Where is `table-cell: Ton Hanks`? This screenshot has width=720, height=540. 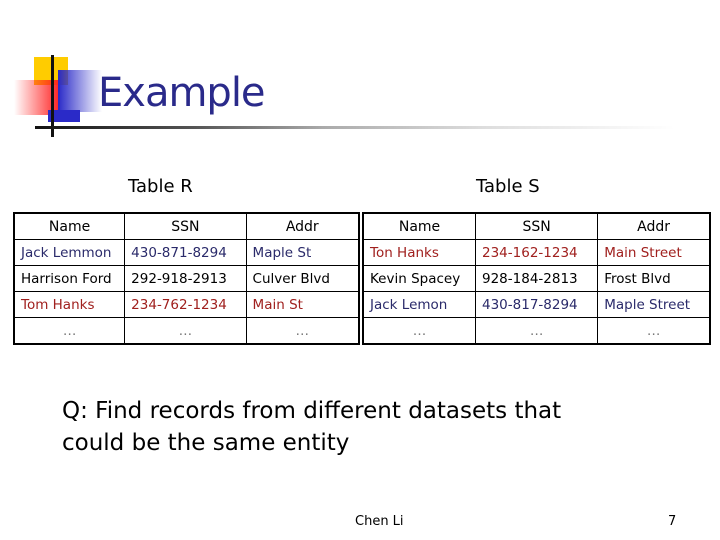
table-cell: Ton Hanks is located at coordinates (419, 252).